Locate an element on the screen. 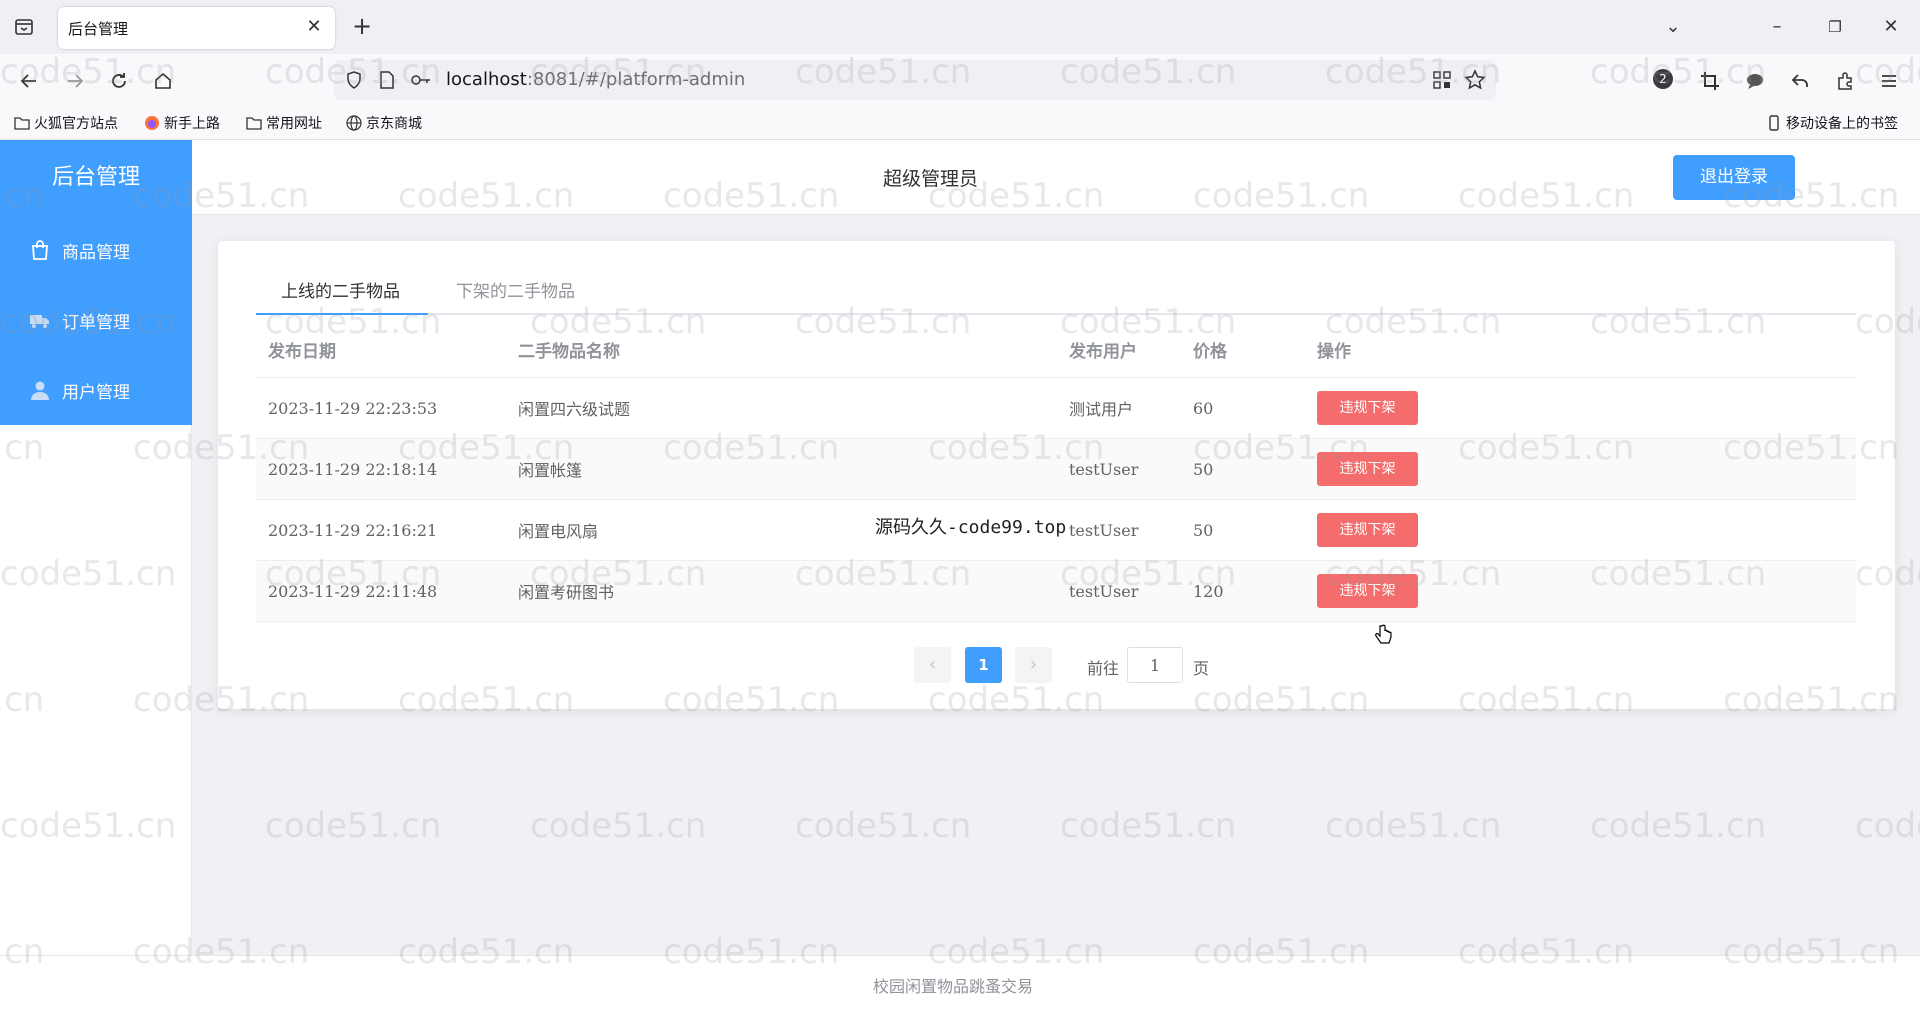  address-bar: localhost:8081/#/platform-admin is located at coordinates (915, 80).